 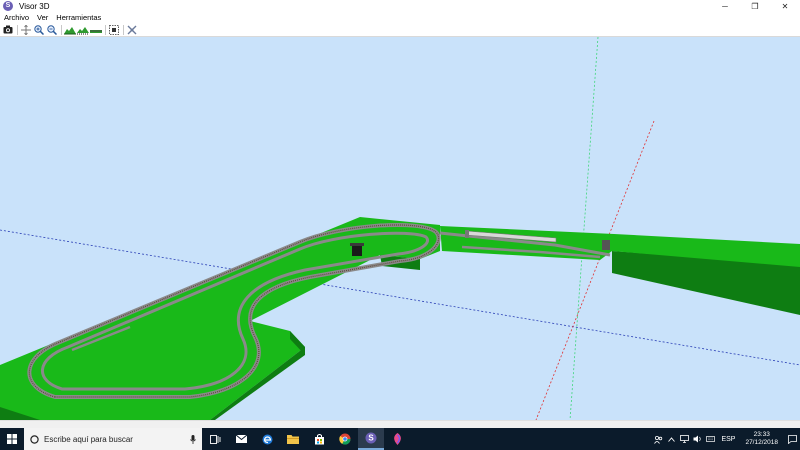 I want to click on horizontal-scrollbar, so click(x=400, y=424).